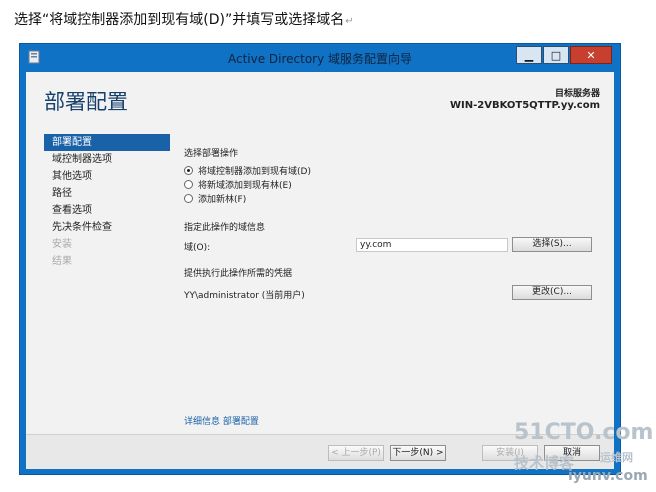  Describe the element at coordinates (107, 210) in the screenshot. I see `nav-item-review: 查看选项` at that location.